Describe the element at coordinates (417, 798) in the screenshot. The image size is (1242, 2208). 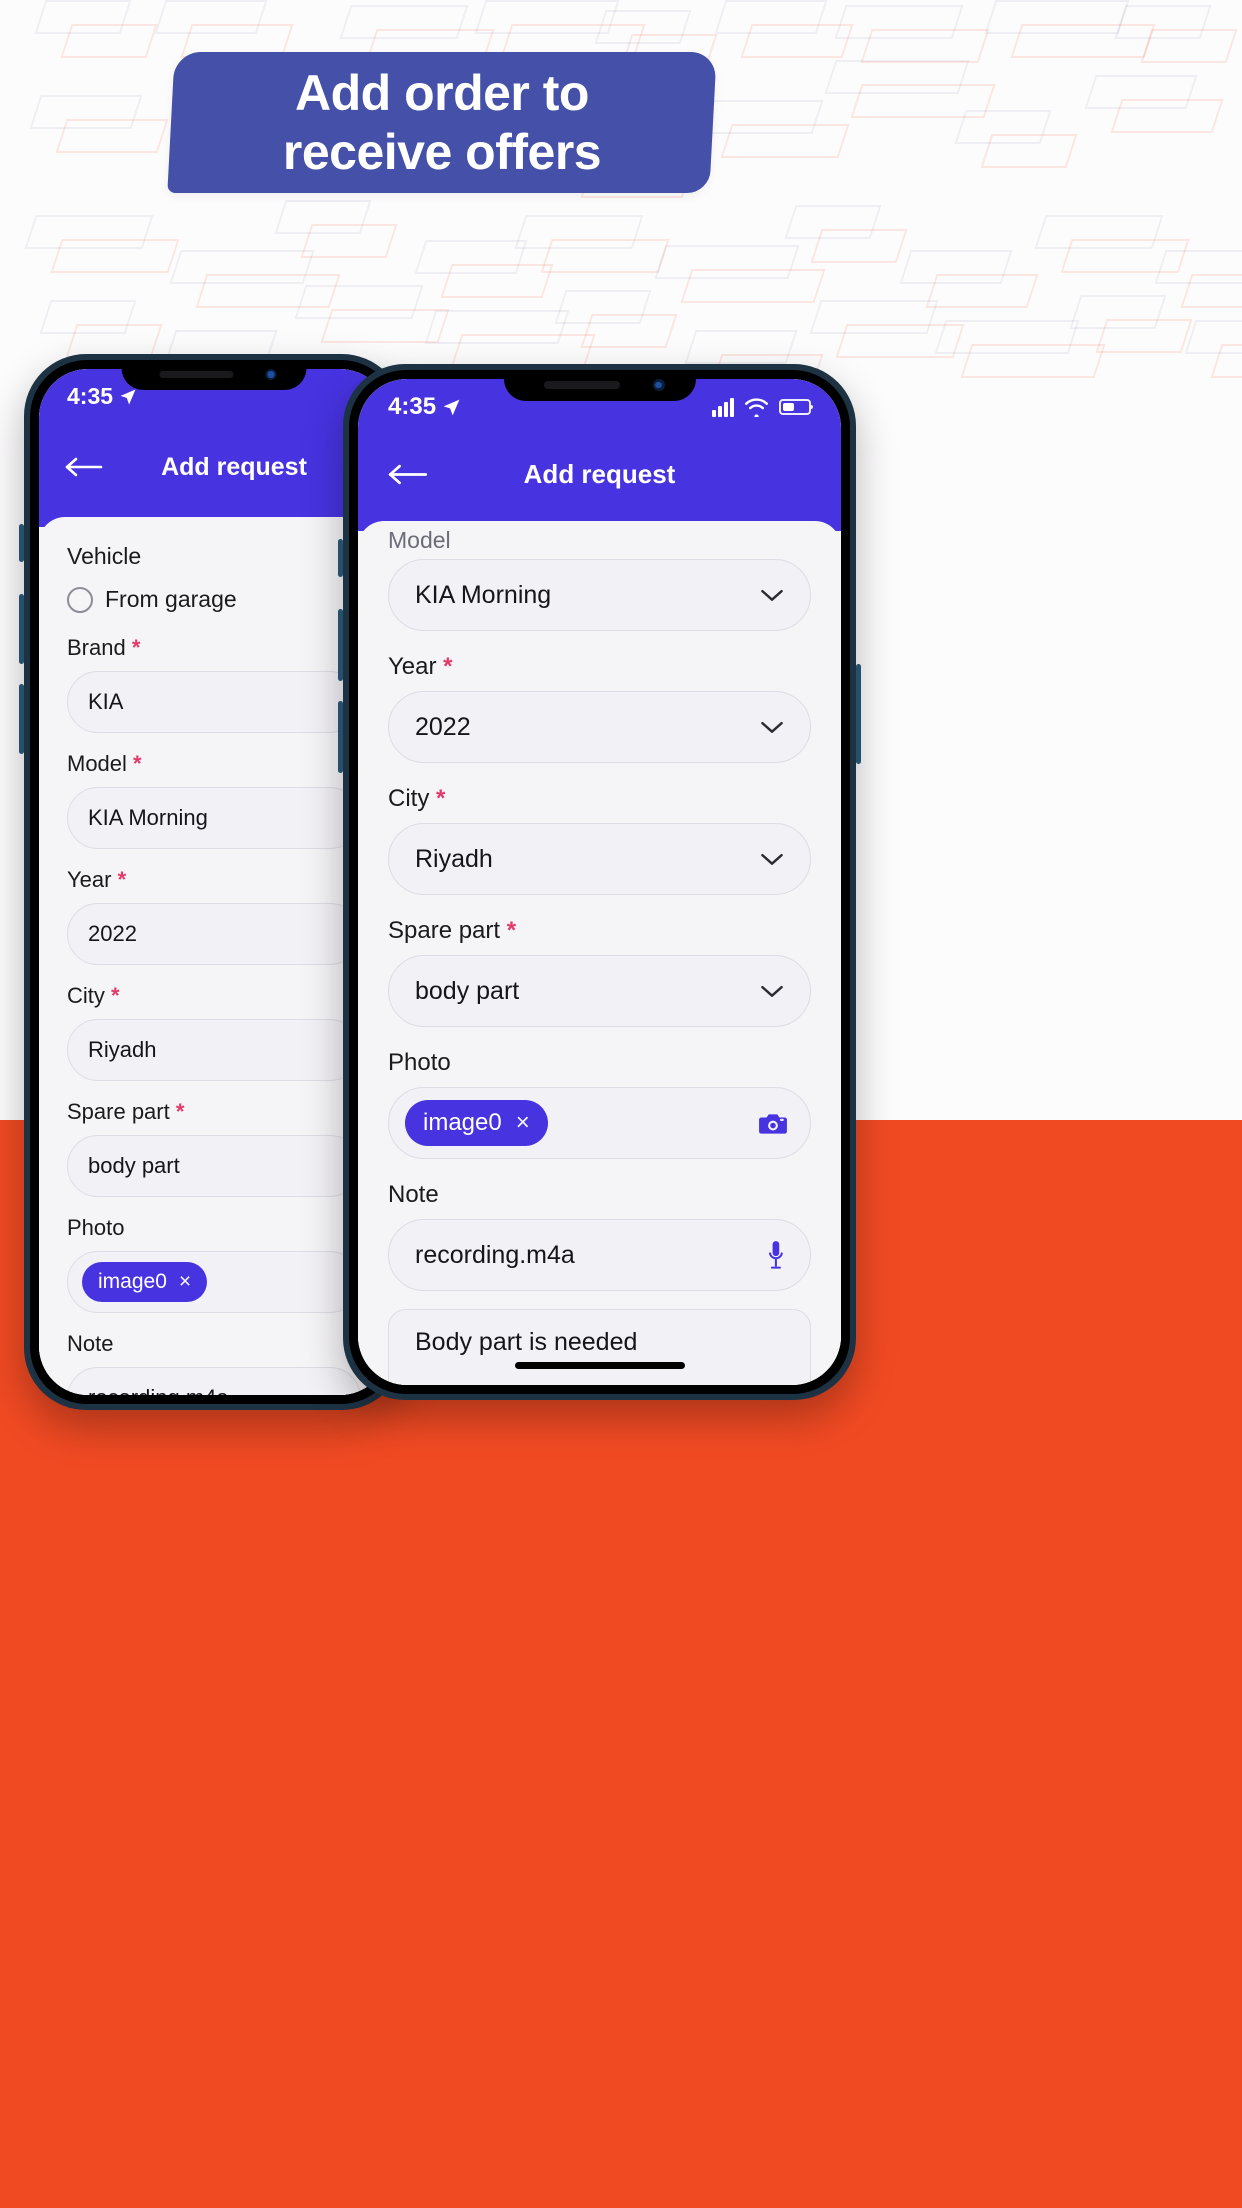
I see `right-label-city: City *` at that location.